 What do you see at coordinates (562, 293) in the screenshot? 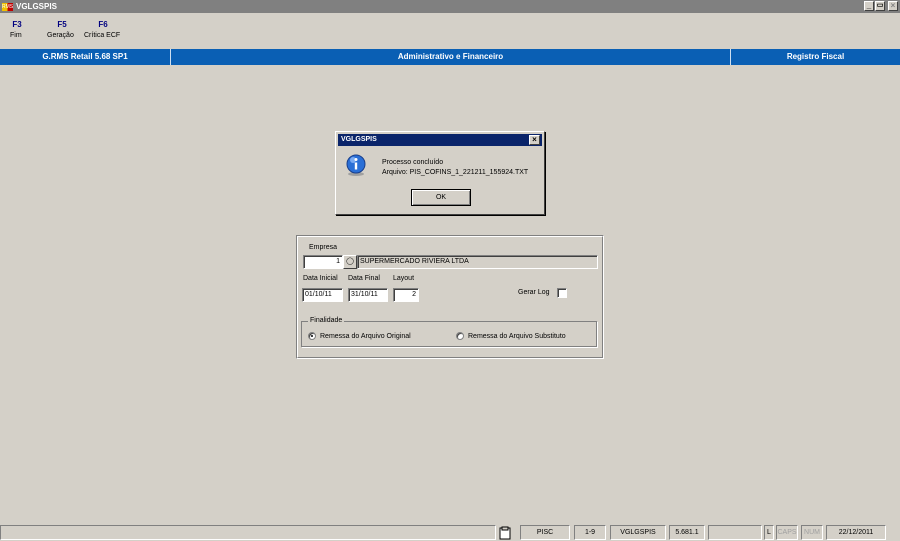
I see `gerar-log-checkbox` at bounding box center [562, 293].